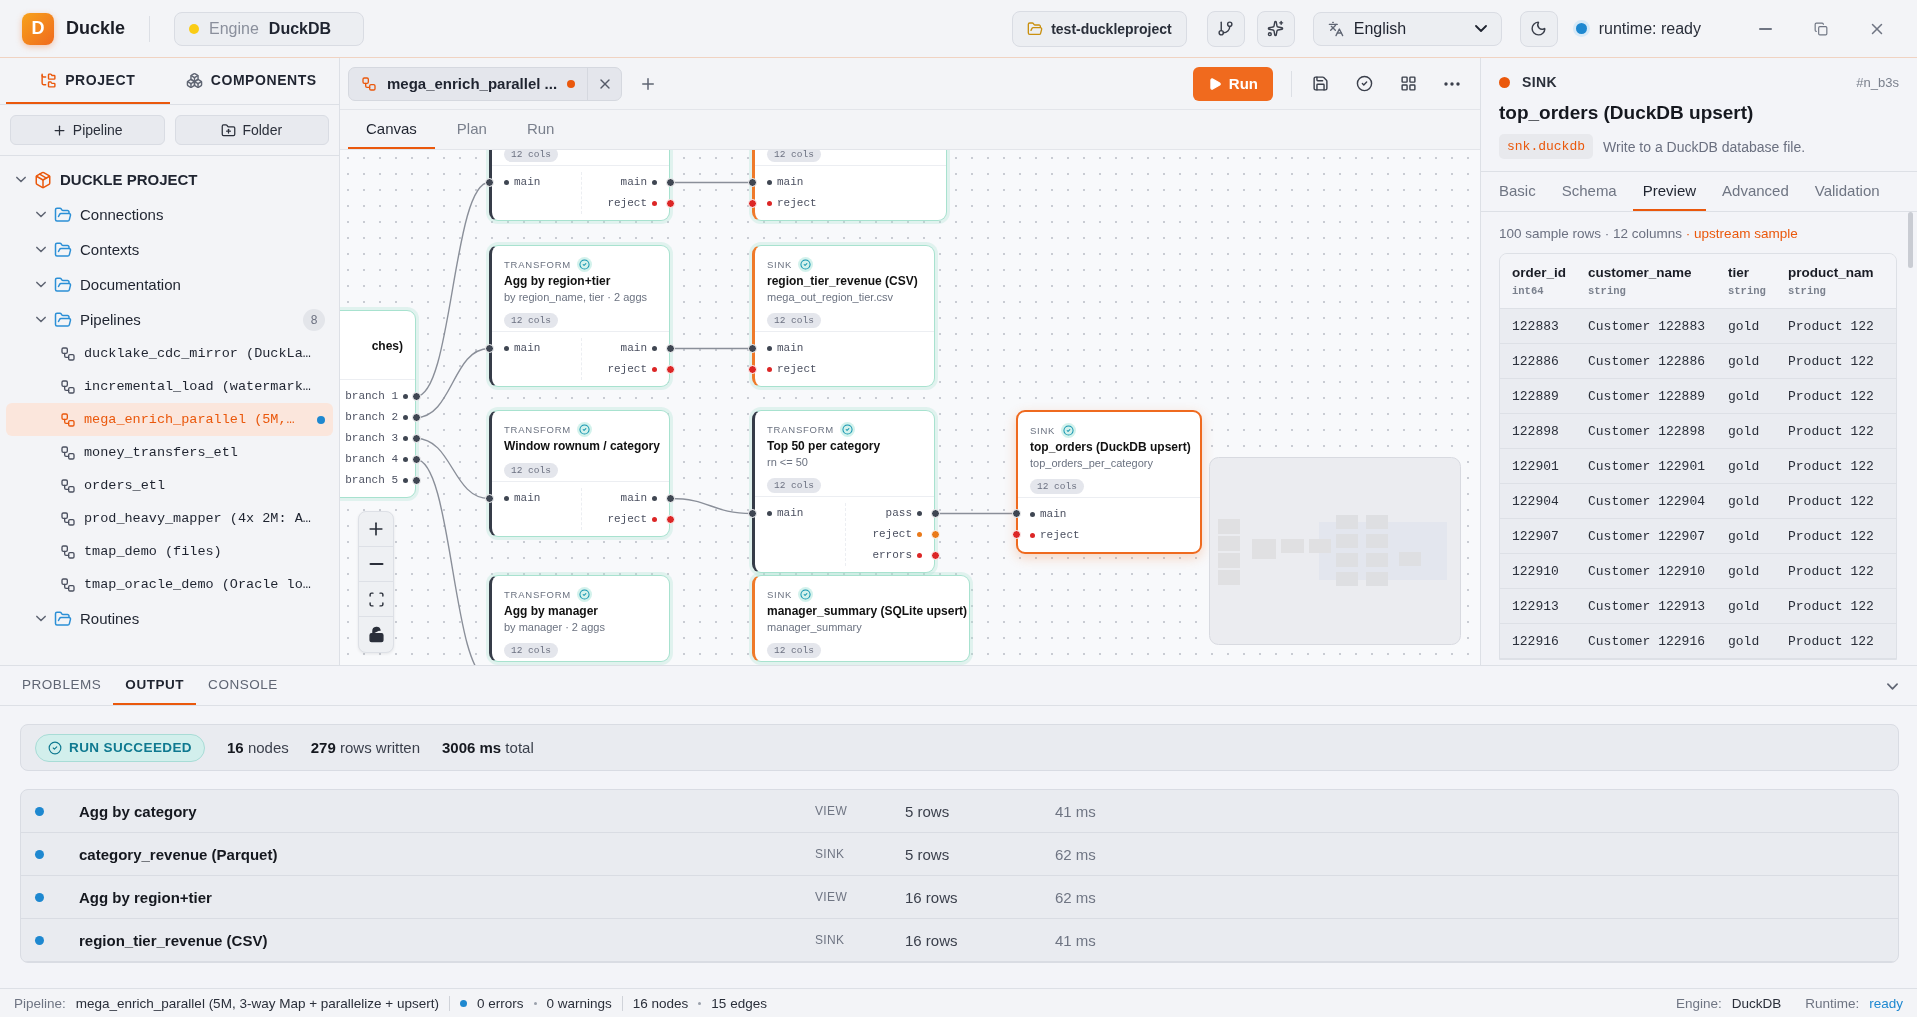  I want to click on tree-item: tmap_demo (files), so click(169, 551).